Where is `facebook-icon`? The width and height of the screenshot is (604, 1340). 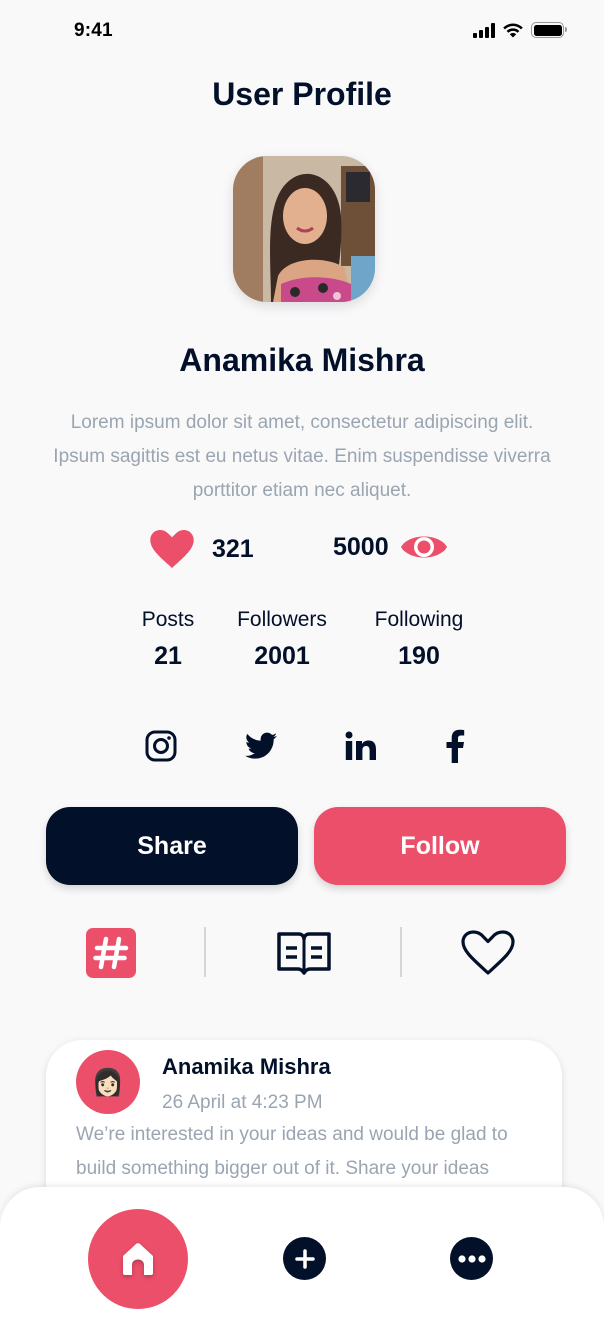
facebook-icon is located at coordinates (455, 746).